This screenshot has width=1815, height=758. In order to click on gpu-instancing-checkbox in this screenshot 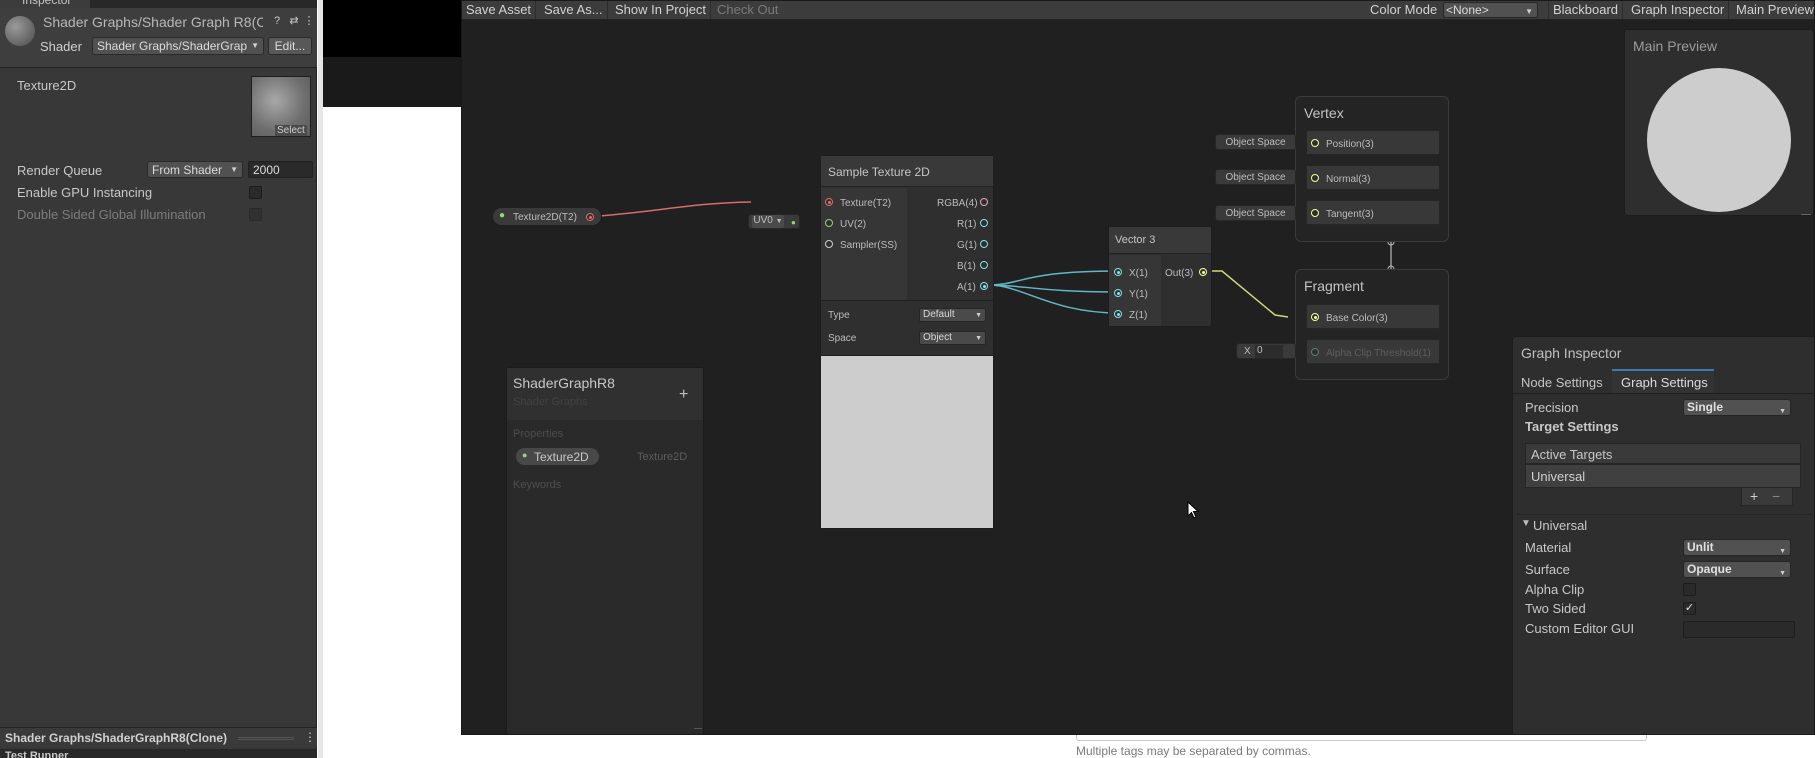, I will do `click(255, 192)`.